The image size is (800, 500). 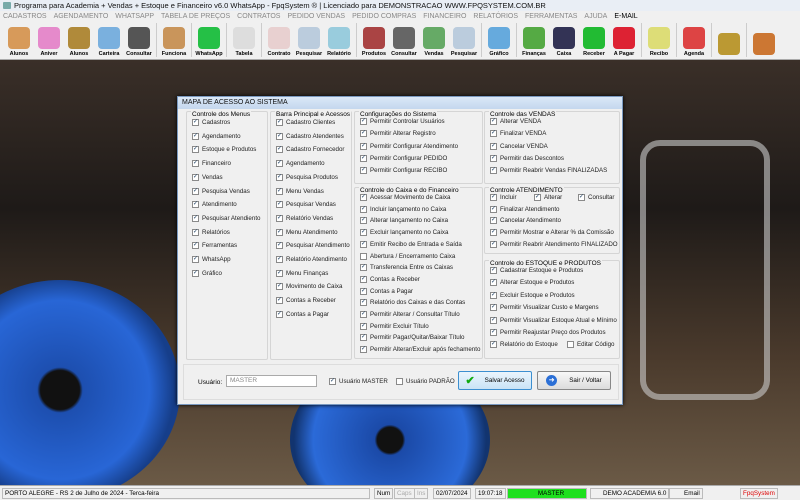 I want to click on toolbar-button-alunos: Alunos, so click(x=19, y=41).